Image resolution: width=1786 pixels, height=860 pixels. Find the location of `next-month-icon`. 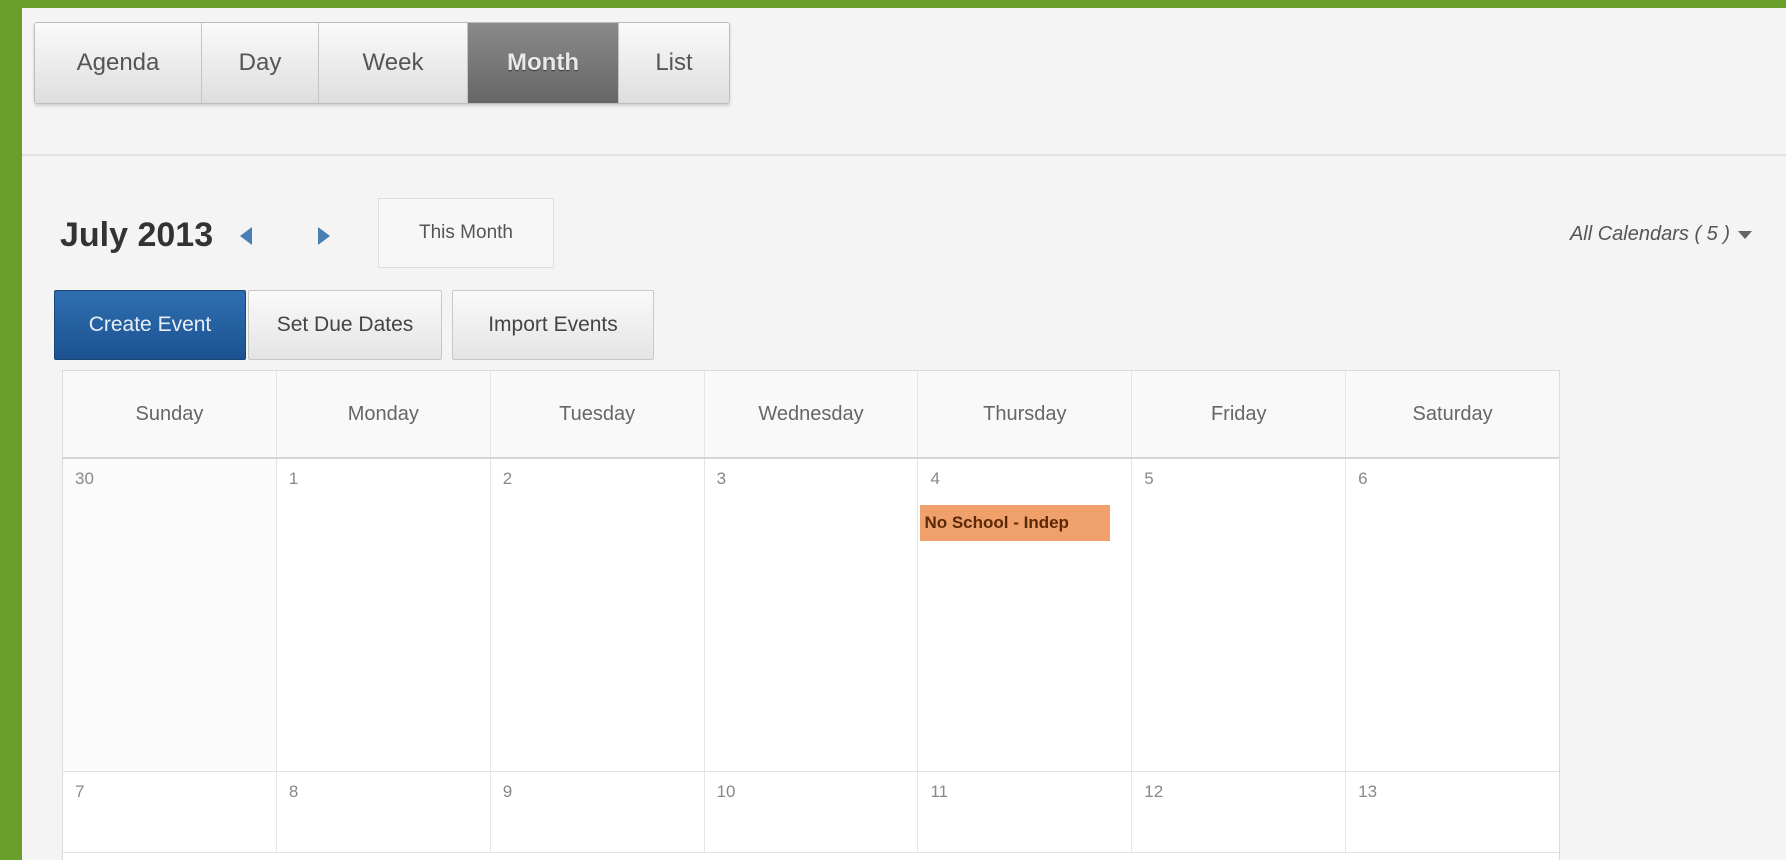

next-month-icon is located at coordinates (324, 236).